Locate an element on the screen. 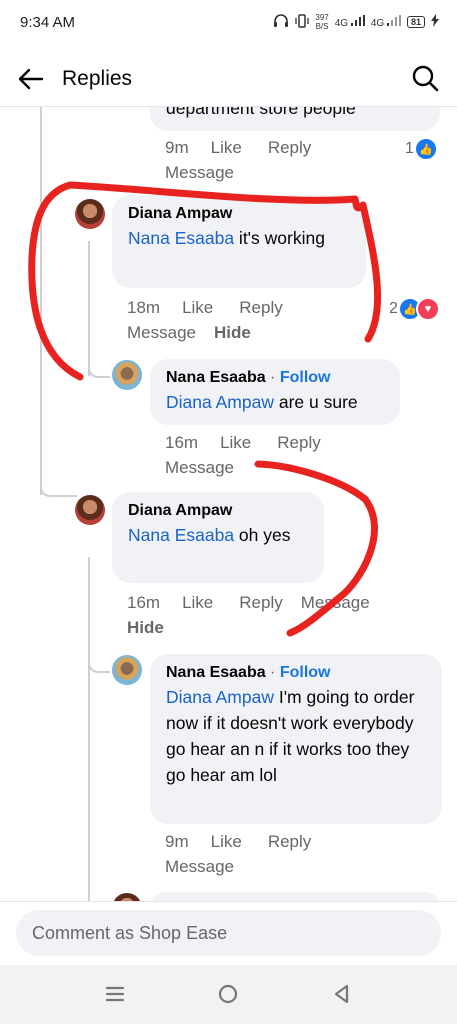 The image size is (457, 1024). comment-actions: 16m Like Reply Message Hide is located at coordinates (277, 615).